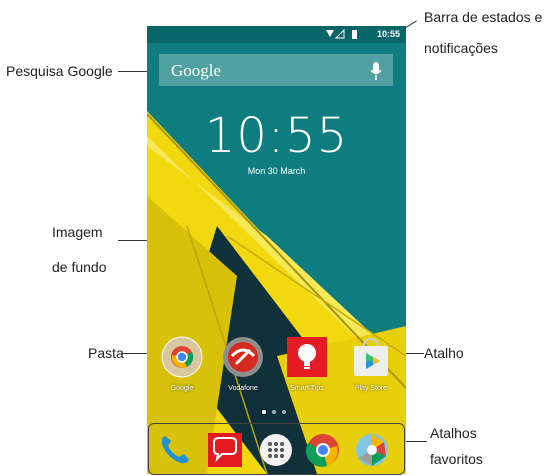  What do you see at coordinates (483, 17) in the screenshot?
I see `callout-status-bar: Barra de estados e` at bounding box center [483, 17].